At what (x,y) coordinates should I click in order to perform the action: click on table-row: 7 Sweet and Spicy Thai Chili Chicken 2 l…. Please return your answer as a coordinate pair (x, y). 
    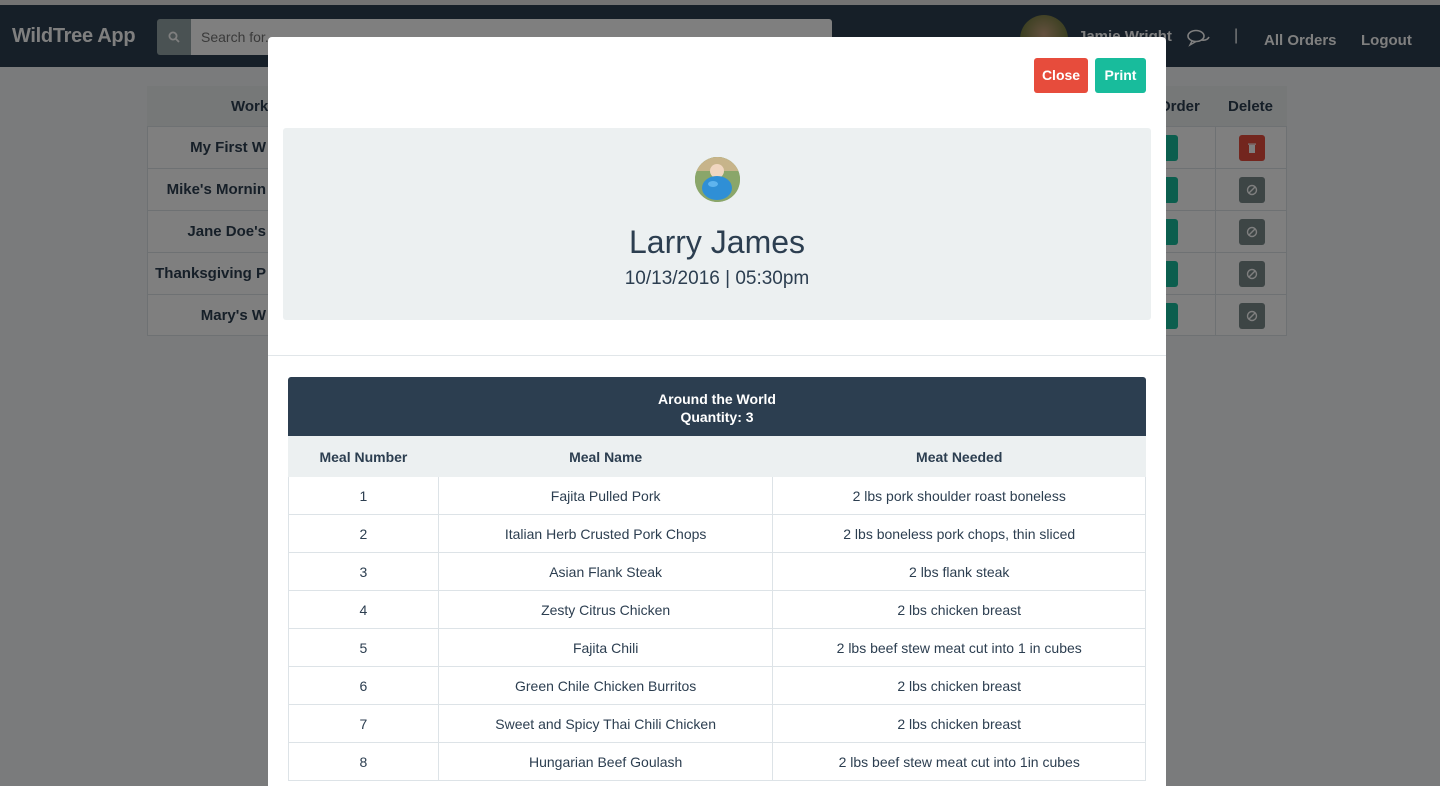
    Looking at the image, I should click on (717, 723).